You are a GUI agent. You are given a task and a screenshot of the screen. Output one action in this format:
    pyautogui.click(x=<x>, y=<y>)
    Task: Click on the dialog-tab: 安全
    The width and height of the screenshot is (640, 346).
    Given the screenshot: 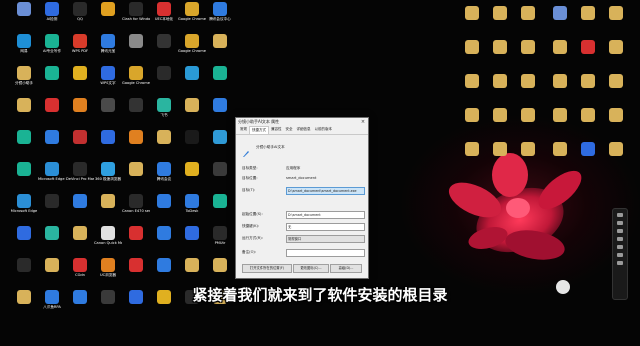 What is the action you would take?
    pyautogui.click(x=289, y=130)
    